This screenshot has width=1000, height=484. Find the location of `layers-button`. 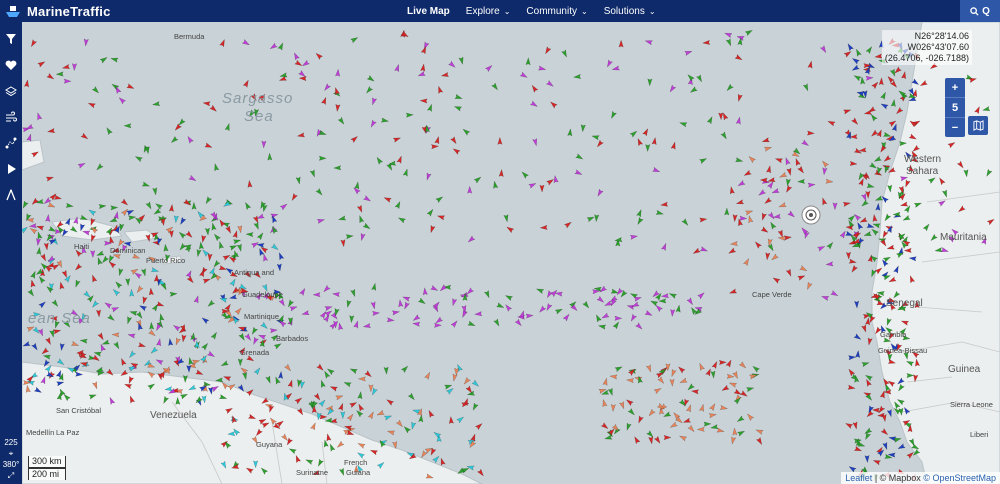

layers-button is located at coordinates (11, 91).